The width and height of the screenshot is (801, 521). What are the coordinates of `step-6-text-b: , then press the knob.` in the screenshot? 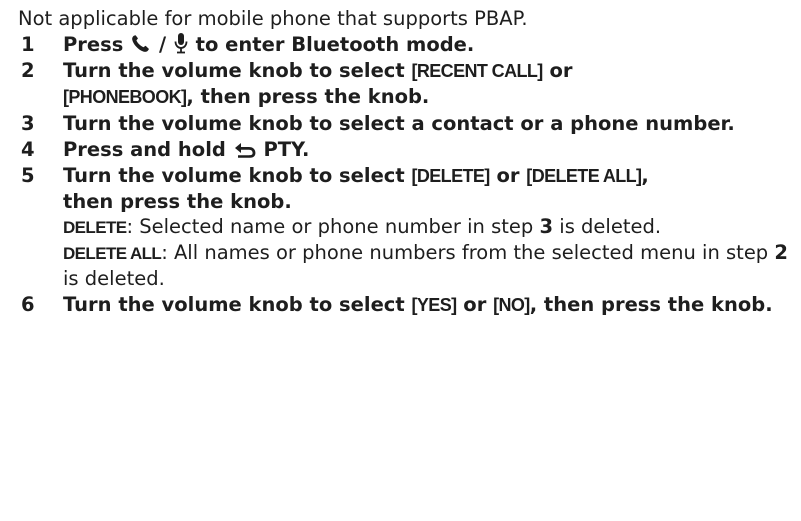 It's located at (651, 304).